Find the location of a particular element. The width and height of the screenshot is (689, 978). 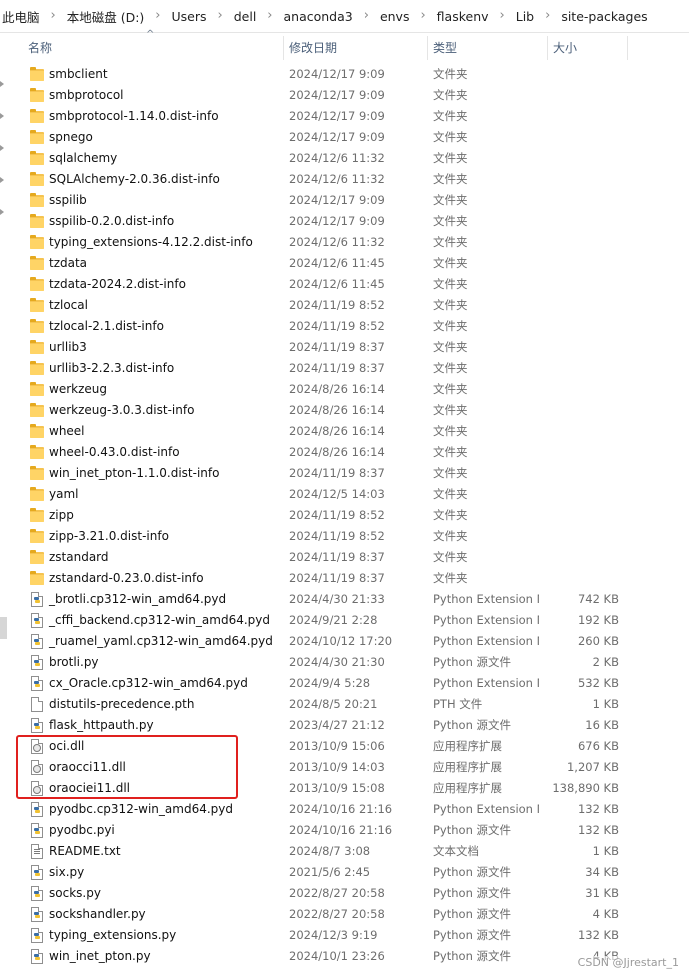

file-row: smbprotocol 2024/12/17 9:09 文件夹 is located at coordinates (344, 95).